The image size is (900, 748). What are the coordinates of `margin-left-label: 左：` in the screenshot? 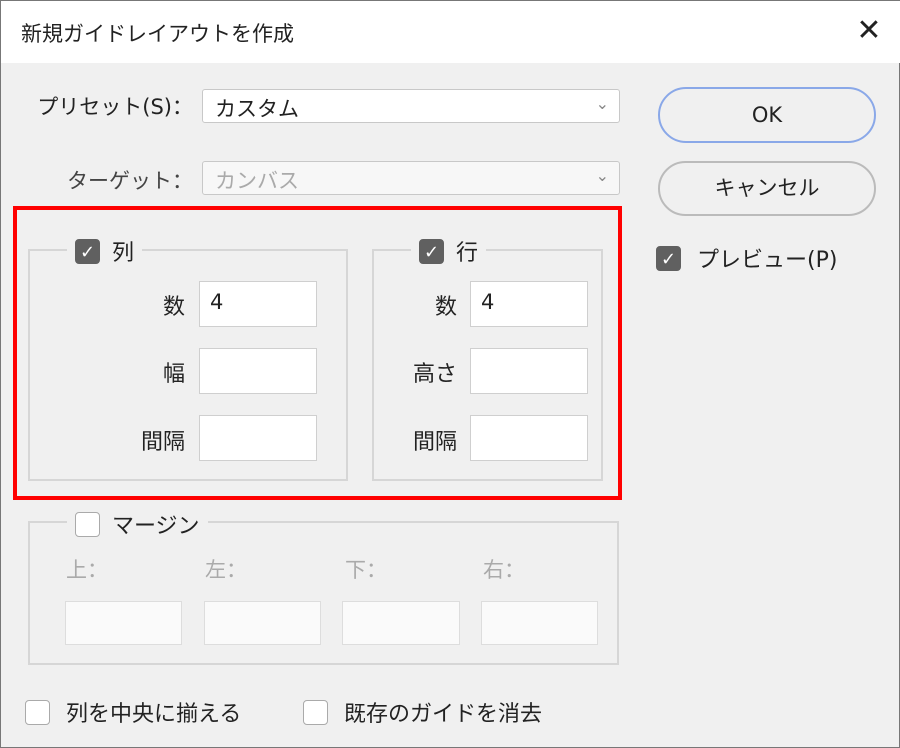 It's located at (226, 570).